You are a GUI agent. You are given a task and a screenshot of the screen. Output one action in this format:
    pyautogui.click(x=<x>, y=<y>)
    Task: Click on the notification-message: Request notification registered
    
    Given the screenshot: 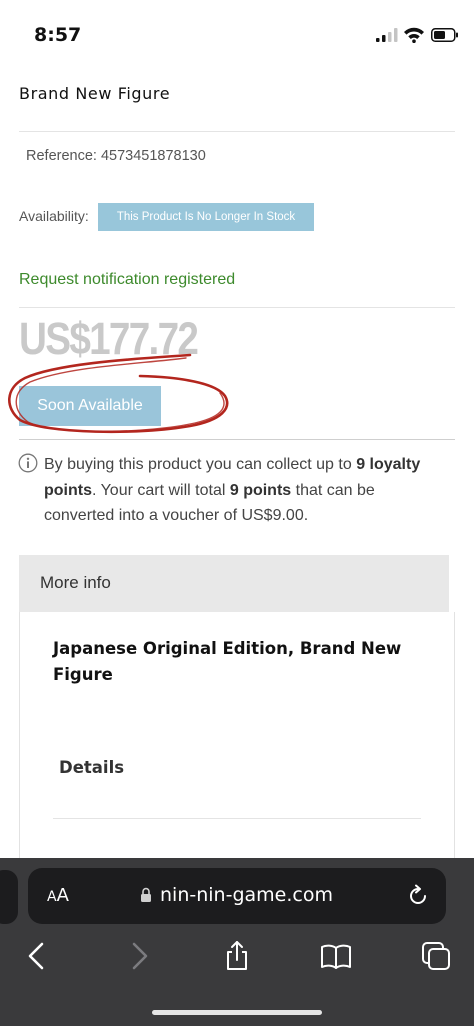 What is the action you would take?
    pyautogui.click(x=127, y=279)
    